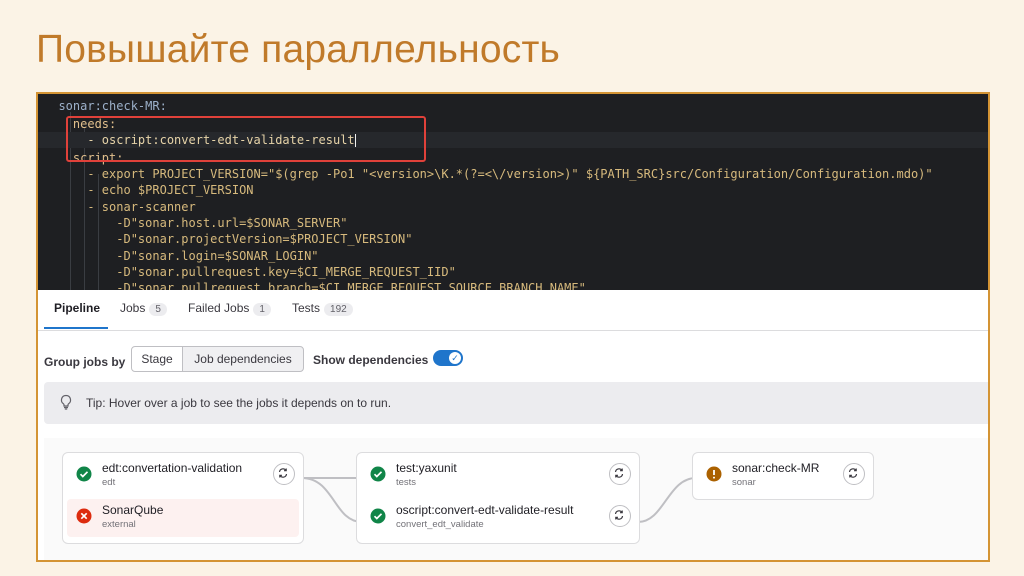 This screenshot has width=1024, height=576. I want to click on job-sonarqube: SonarQube external, so click(183, 518).